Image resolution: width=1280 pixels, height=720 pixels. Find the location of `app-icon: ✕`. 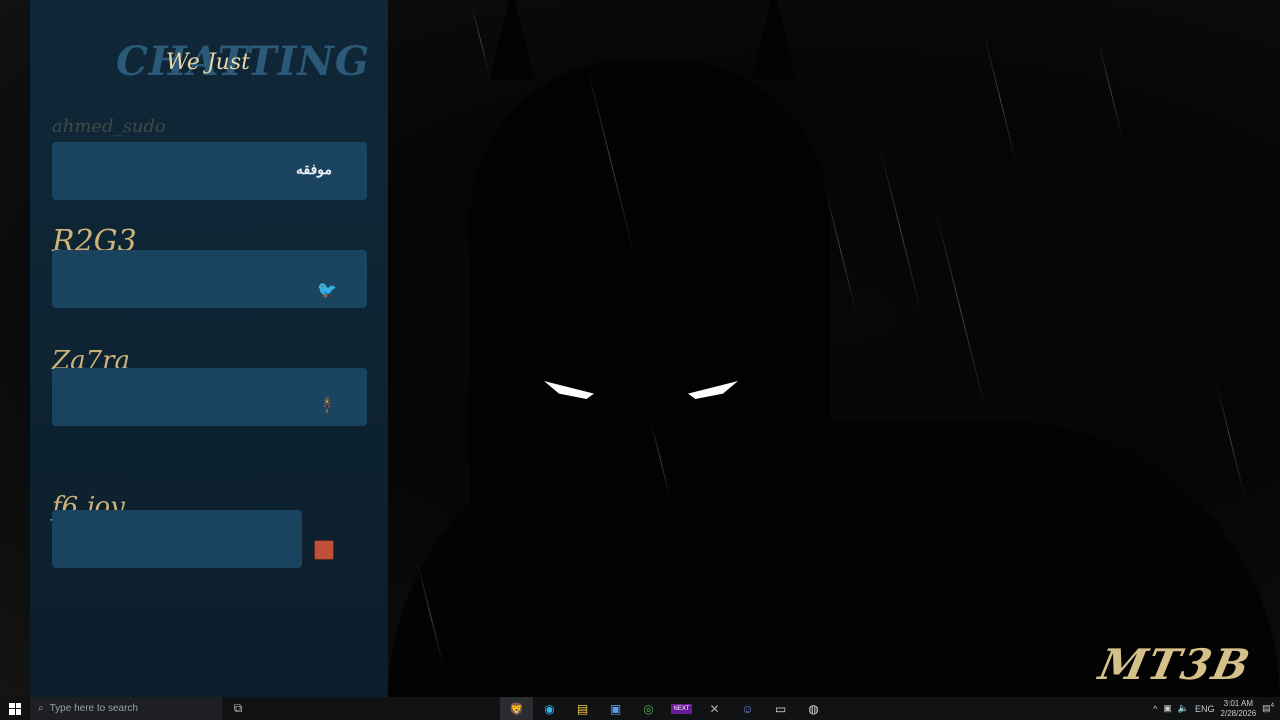

app-icon: ✕ is located at coordinates (714, 708).